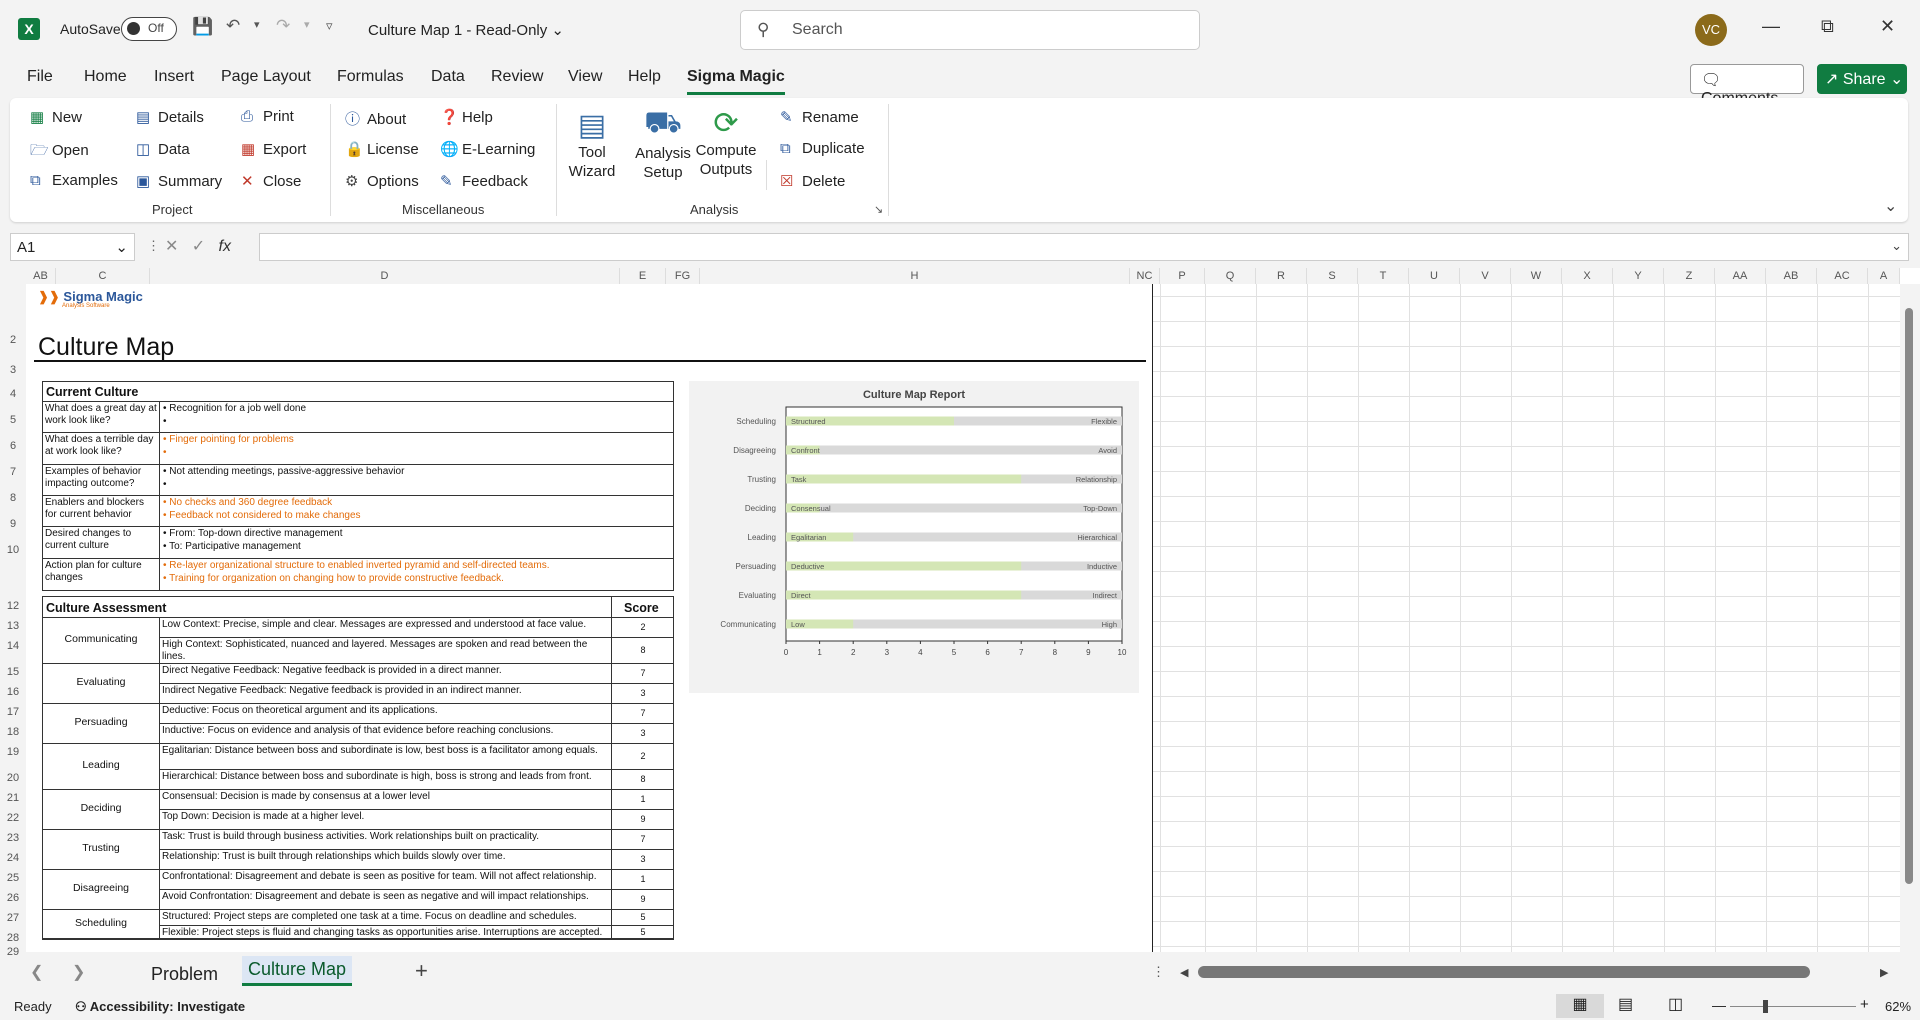  I want to click on row-header: 15, so click(13, 672).